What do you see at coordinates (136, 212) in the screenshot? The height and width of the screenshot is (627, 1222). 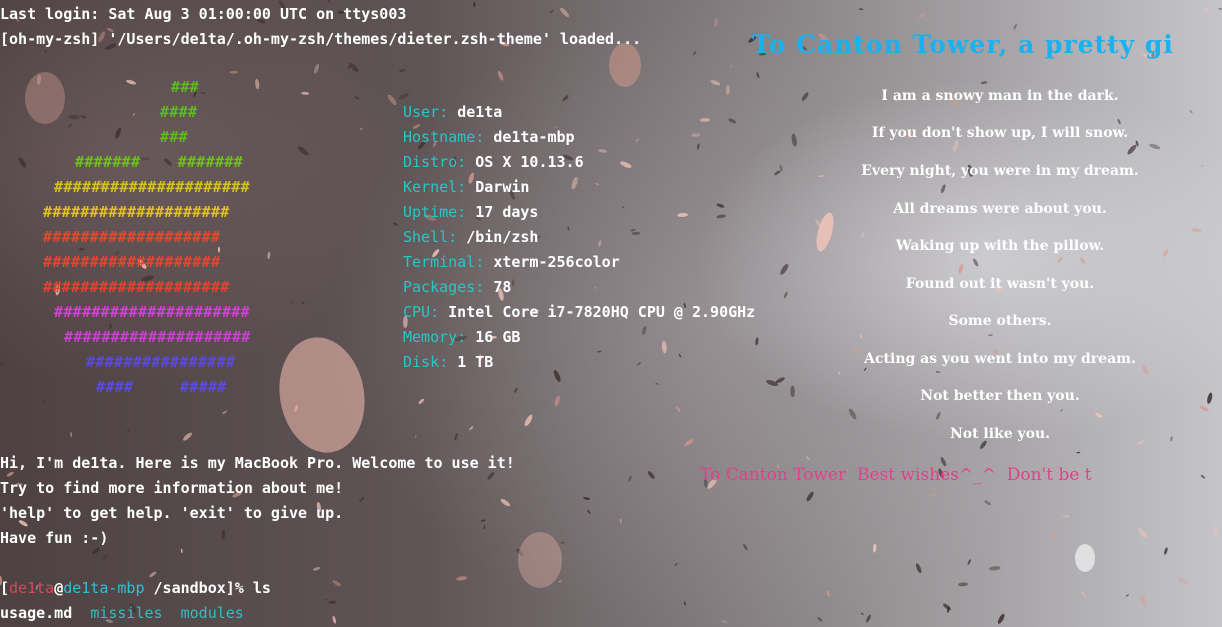 I see `logo-row: ####################` at bounding box center [136, 212].